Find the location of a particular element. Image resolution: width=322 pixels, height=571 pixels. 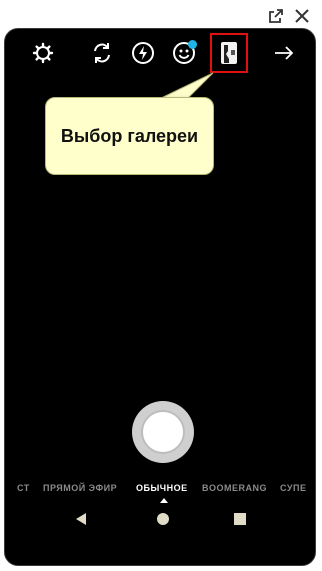

recent-apps-icon is located at coordinates (240, 519).